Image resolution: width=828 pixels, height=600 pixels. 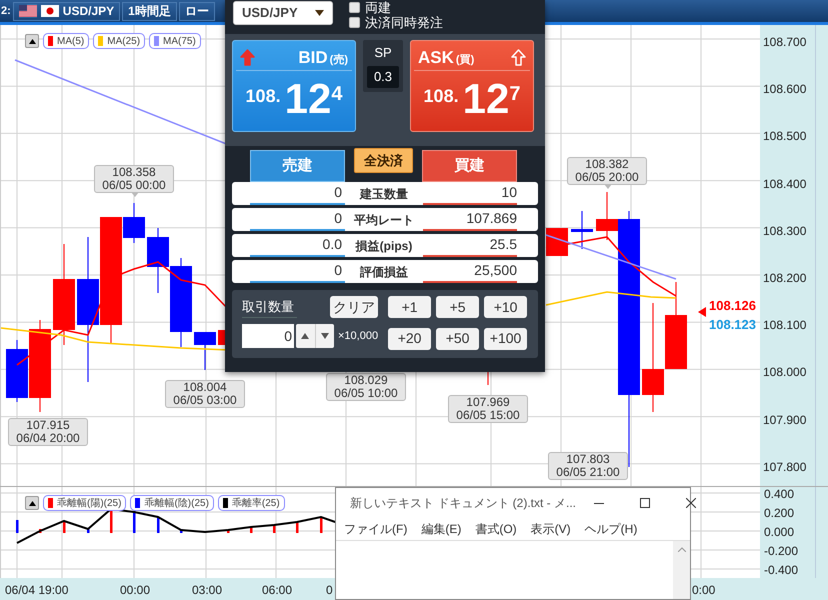 I want to click on row-label: 評価損益, so click(x=383, y=272).